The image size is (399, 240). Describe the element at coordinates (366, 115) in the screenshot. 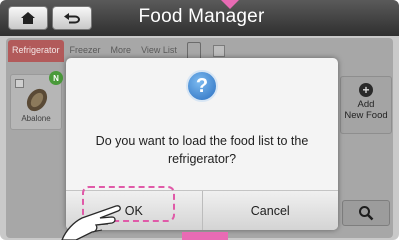

I see `add-new-food-label-line2: New Food` at that location.